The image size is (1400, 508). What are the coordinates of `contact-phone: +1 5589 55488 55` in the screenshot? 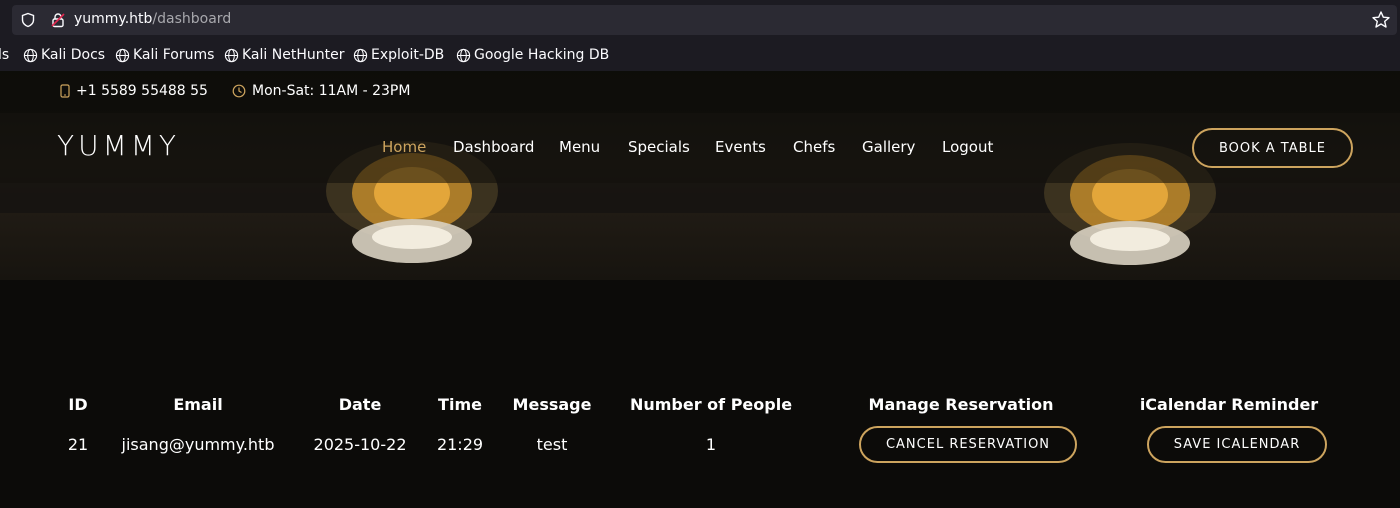 It's located at (134, 91).